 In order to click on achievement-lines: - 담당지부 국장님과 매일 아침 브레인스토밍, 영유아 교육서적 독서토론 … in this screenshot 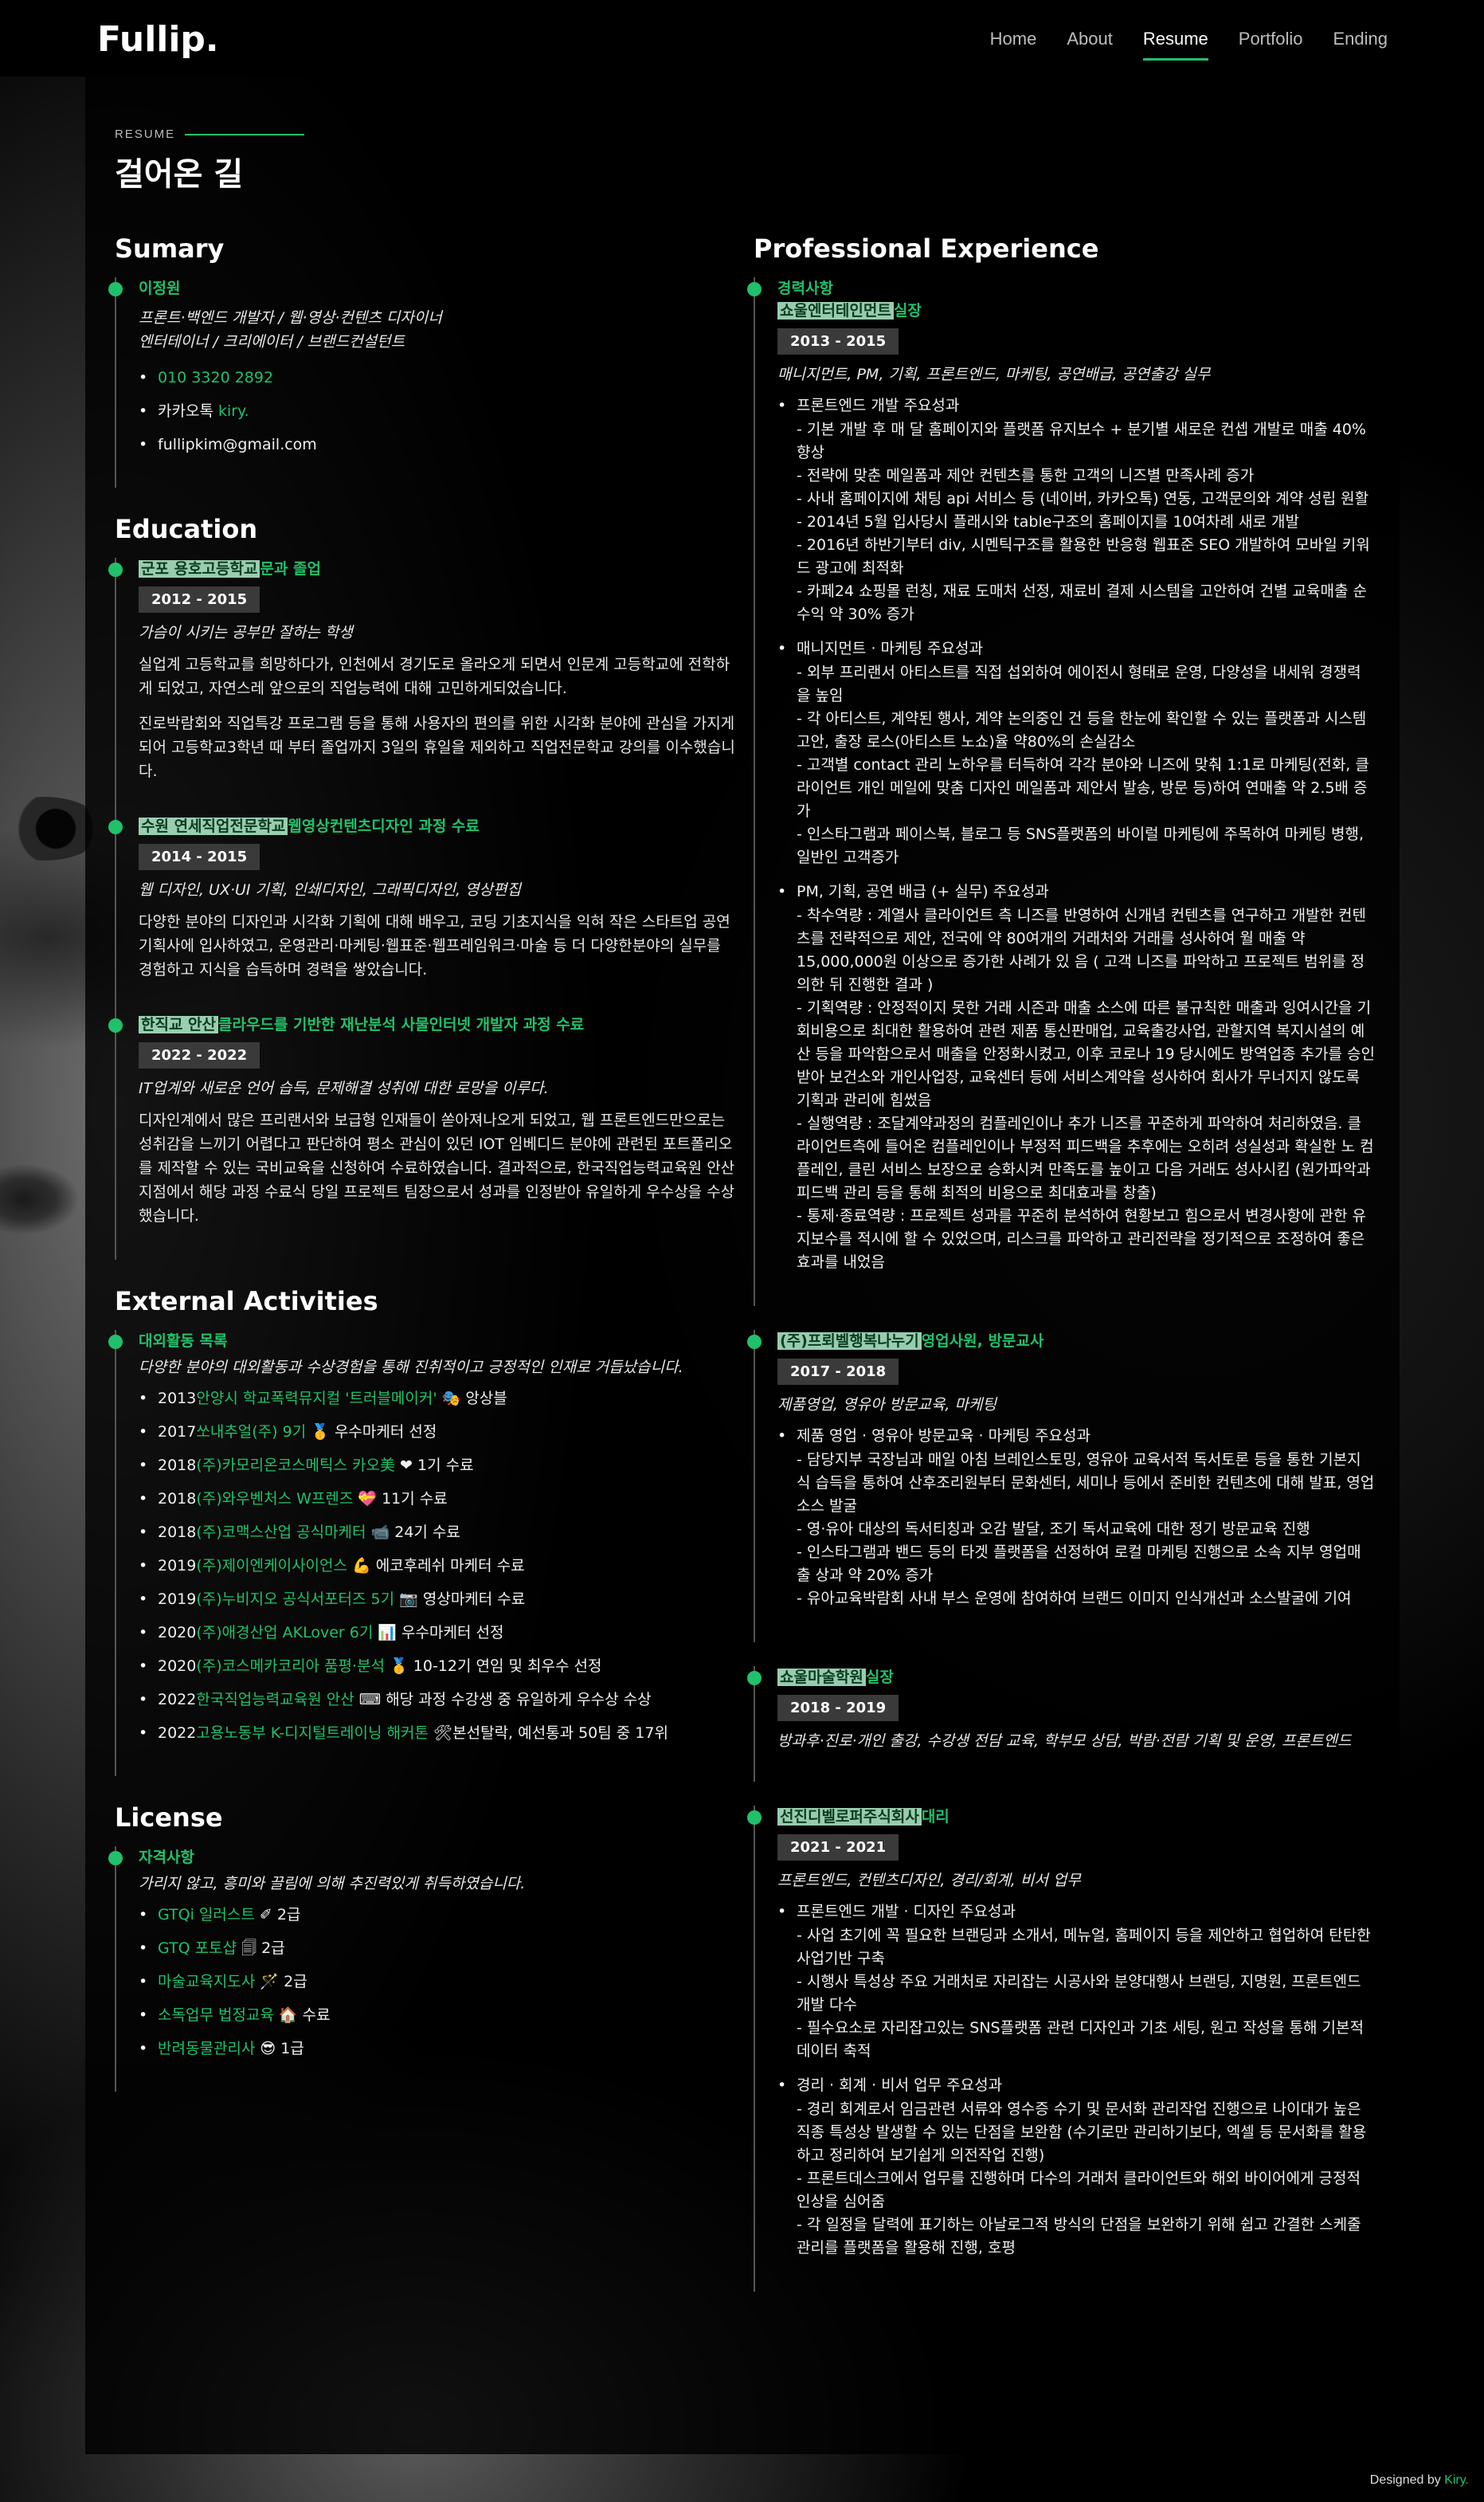, I will do `click(1086, 1529)`.